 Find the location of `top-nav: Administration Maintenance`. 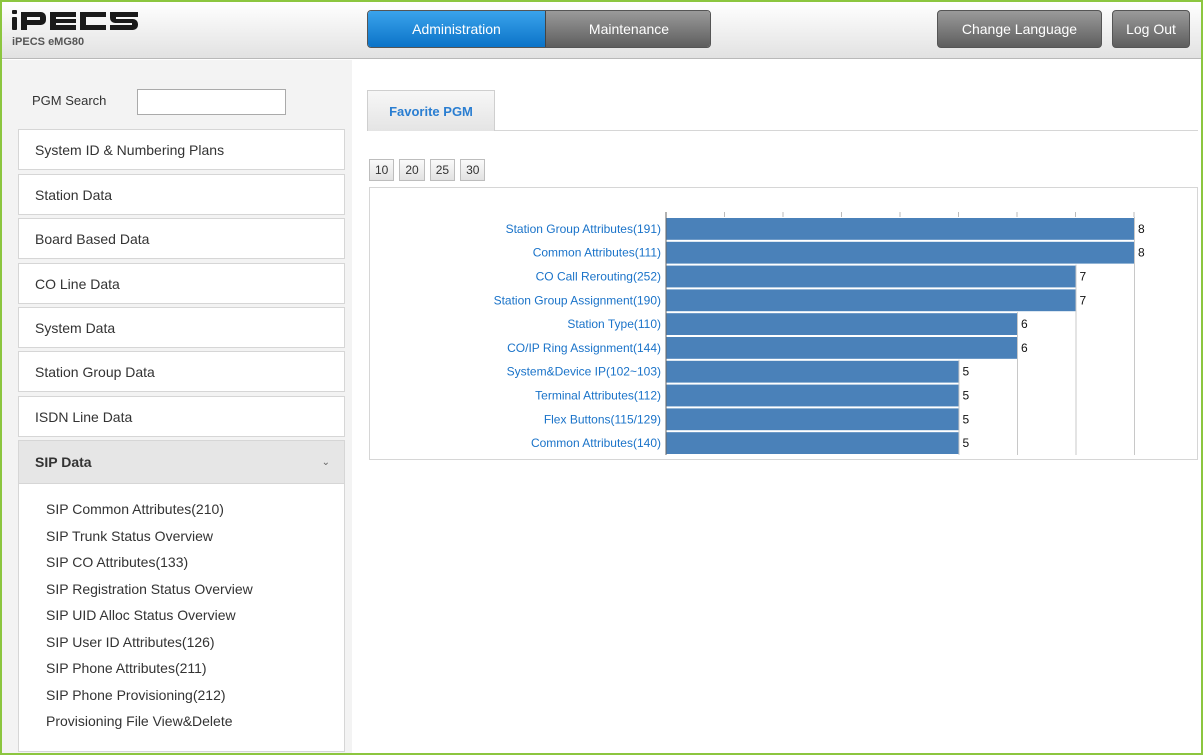

top-nav: Administration Maintenance is located at coordinates (539, 29).